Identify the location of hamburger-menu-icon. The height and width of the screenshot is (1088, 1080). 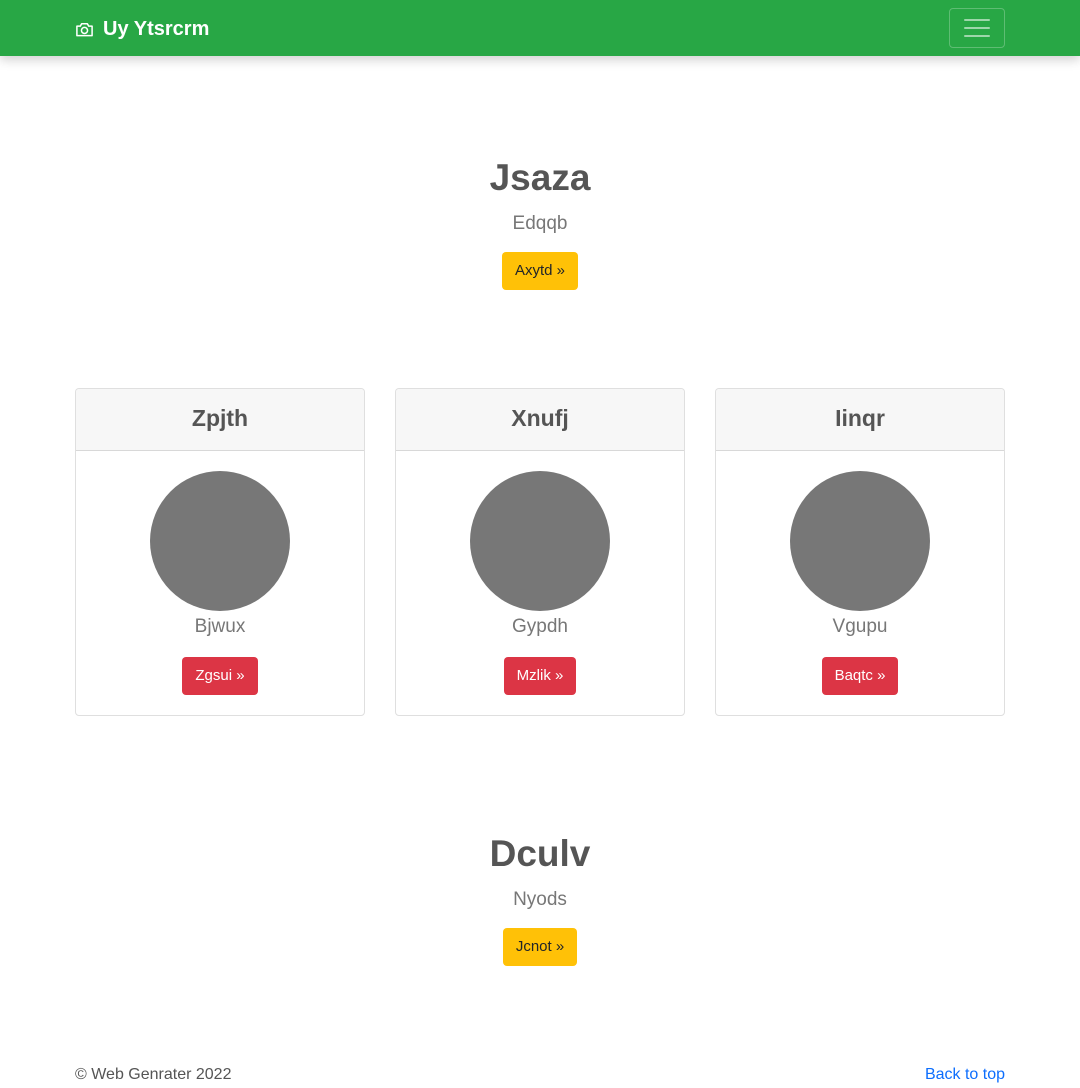
(977, 28).